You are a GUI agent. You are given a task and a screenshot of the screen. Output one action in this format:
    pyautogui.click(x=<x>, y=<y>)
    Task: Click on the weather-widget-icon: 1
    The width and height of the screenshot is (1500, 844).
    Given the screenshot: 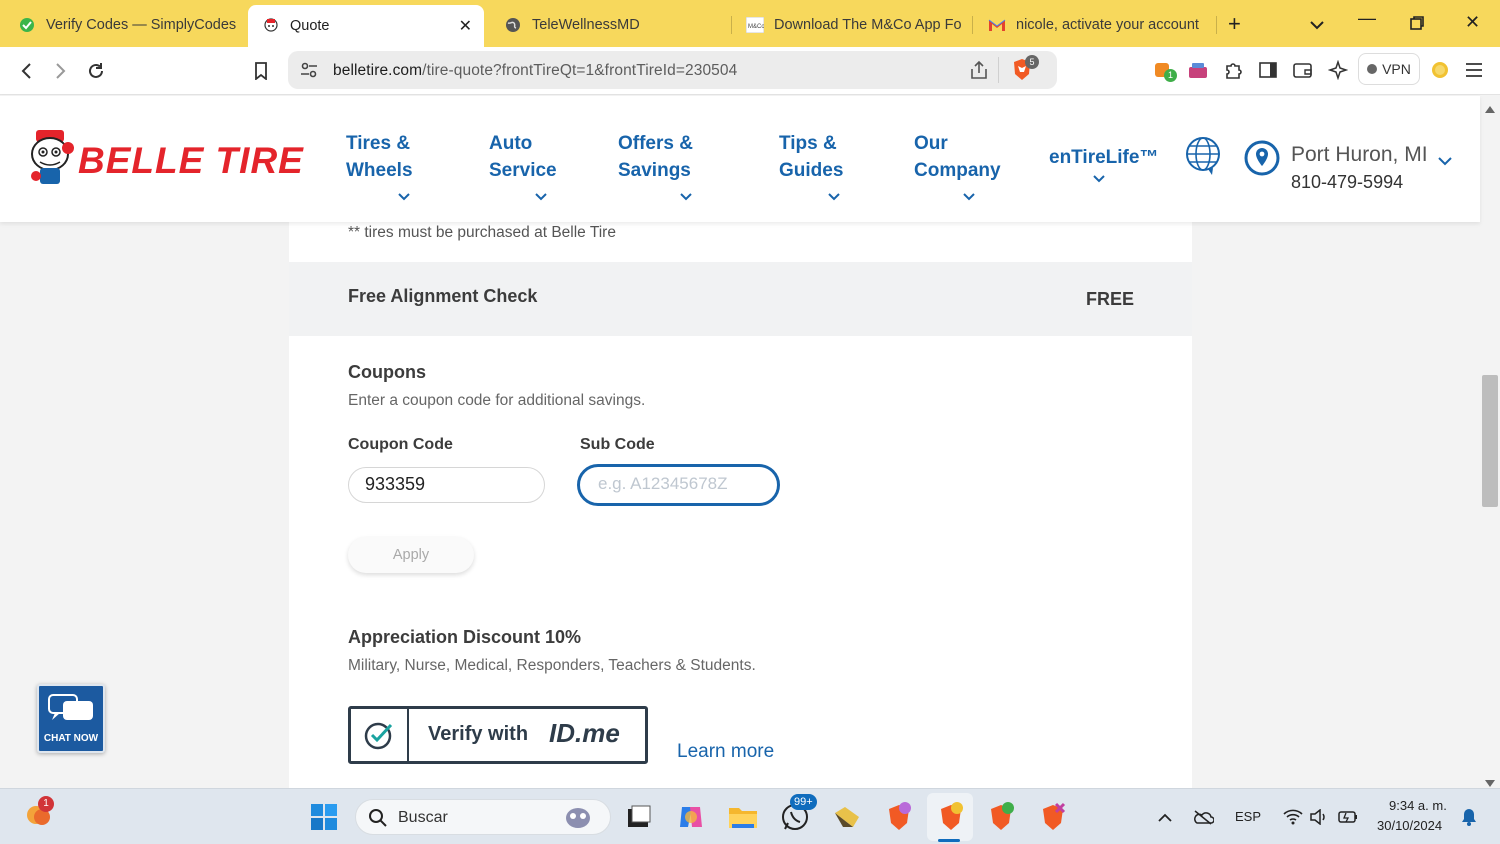 What is the action you would take?
    pyautogui.click(x=39, y=812)
    